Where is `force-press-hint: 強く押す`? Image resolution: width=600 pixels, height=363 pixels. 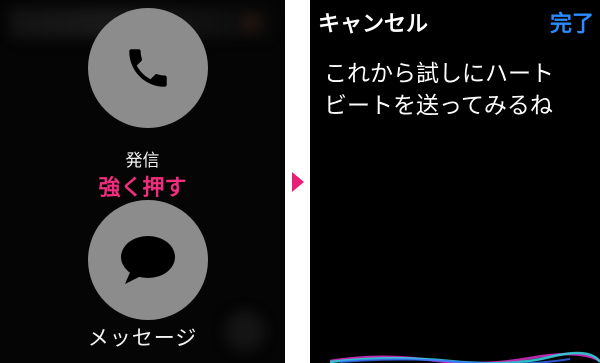
force-press-hint: 強く押す is located at coordinates (142, 188).